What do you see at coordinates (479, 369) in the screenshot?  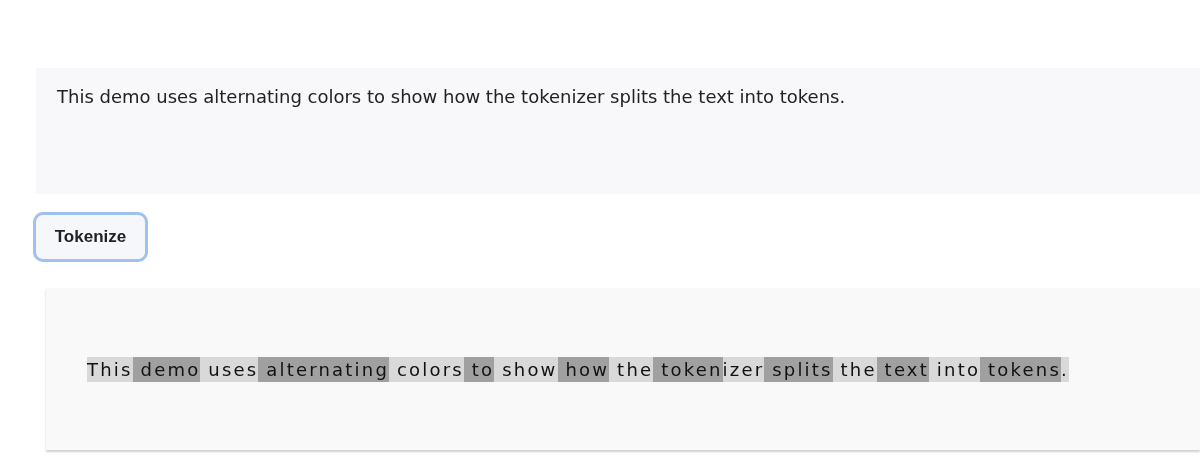 I see `token: to` at bounding box center [479, 369].